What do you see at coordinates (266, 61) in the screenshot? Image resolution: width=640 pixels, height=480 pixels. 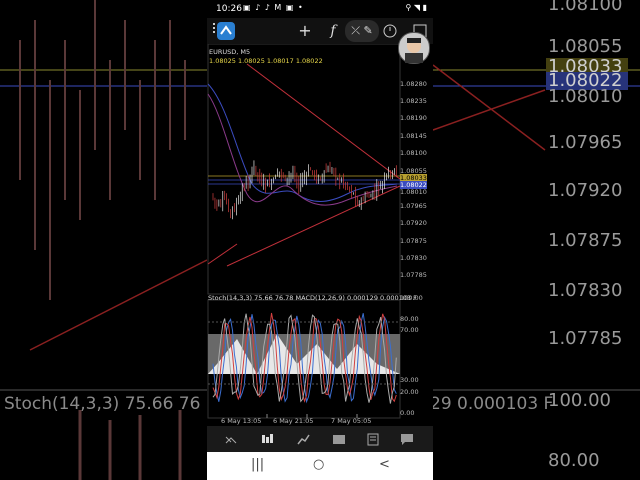 I see `chart-ohlc: 1.08025 1.08025 1.08017 1.08022` at bounding box center [266, 61].